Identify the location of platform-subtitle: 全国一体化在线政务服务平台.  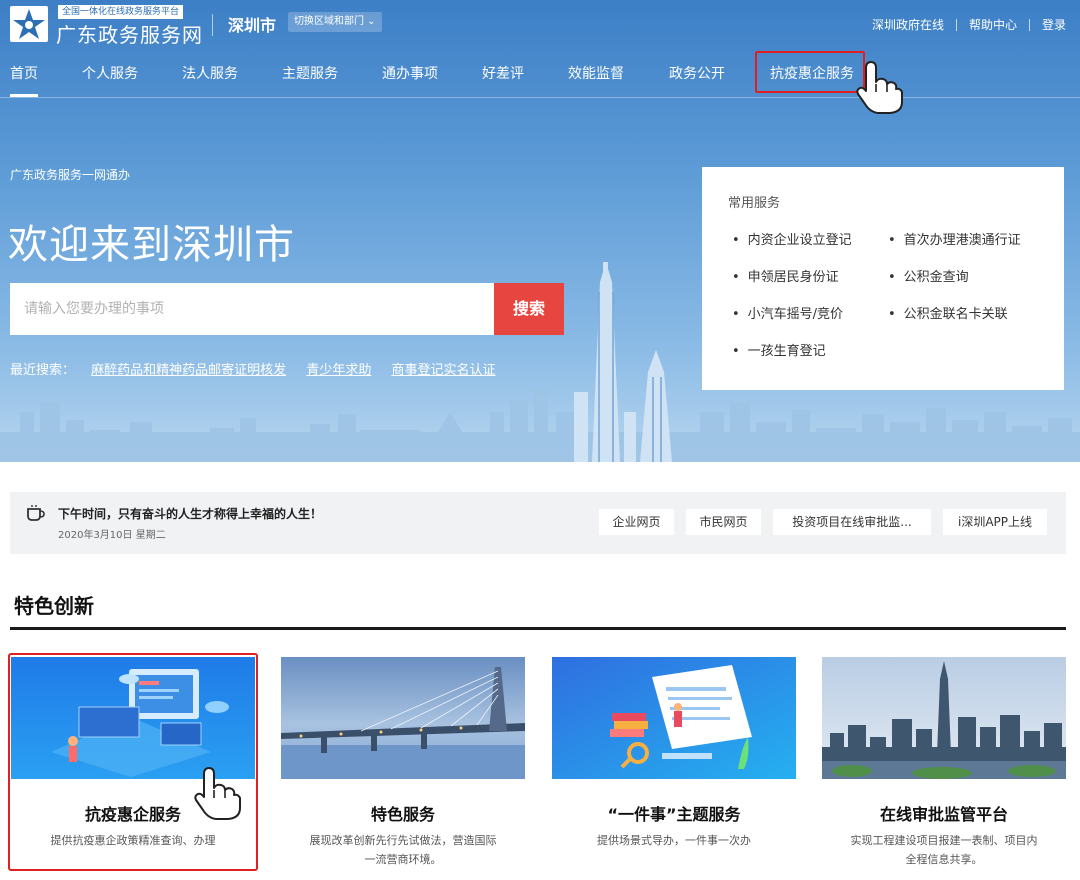
(121, 12).